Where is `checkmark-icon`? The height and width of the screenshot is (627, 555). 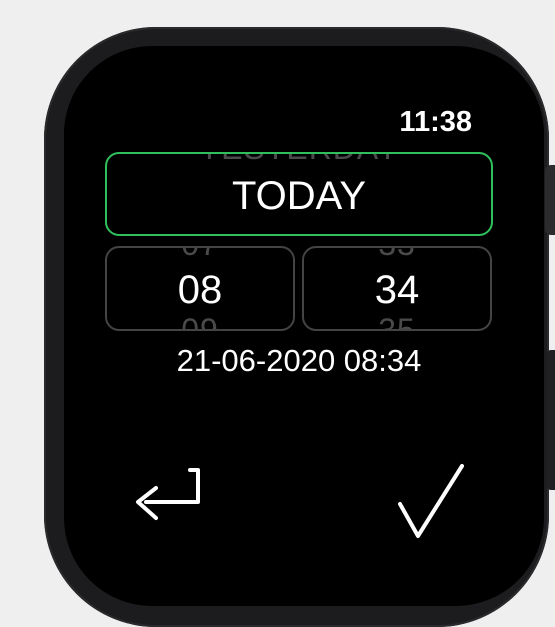
checkmark-icon is located at coordinates (431, 501).